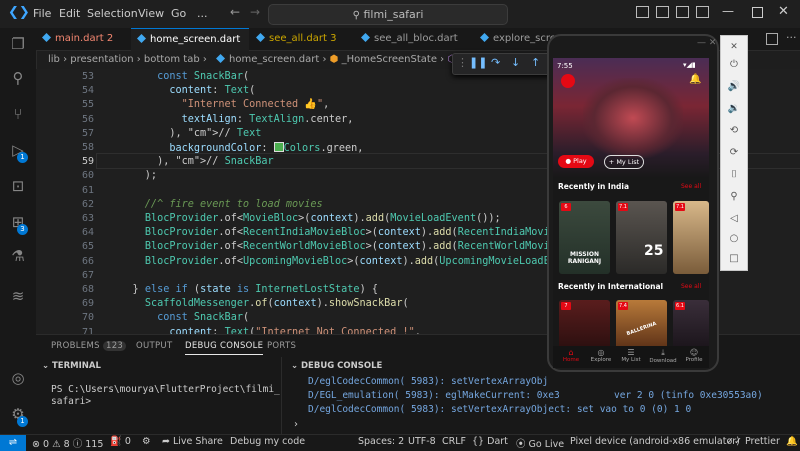 The height and width of the screenshot is (451, 800). I want to click on breadcrumb-file: home_screen.dart, so click(274, 59).